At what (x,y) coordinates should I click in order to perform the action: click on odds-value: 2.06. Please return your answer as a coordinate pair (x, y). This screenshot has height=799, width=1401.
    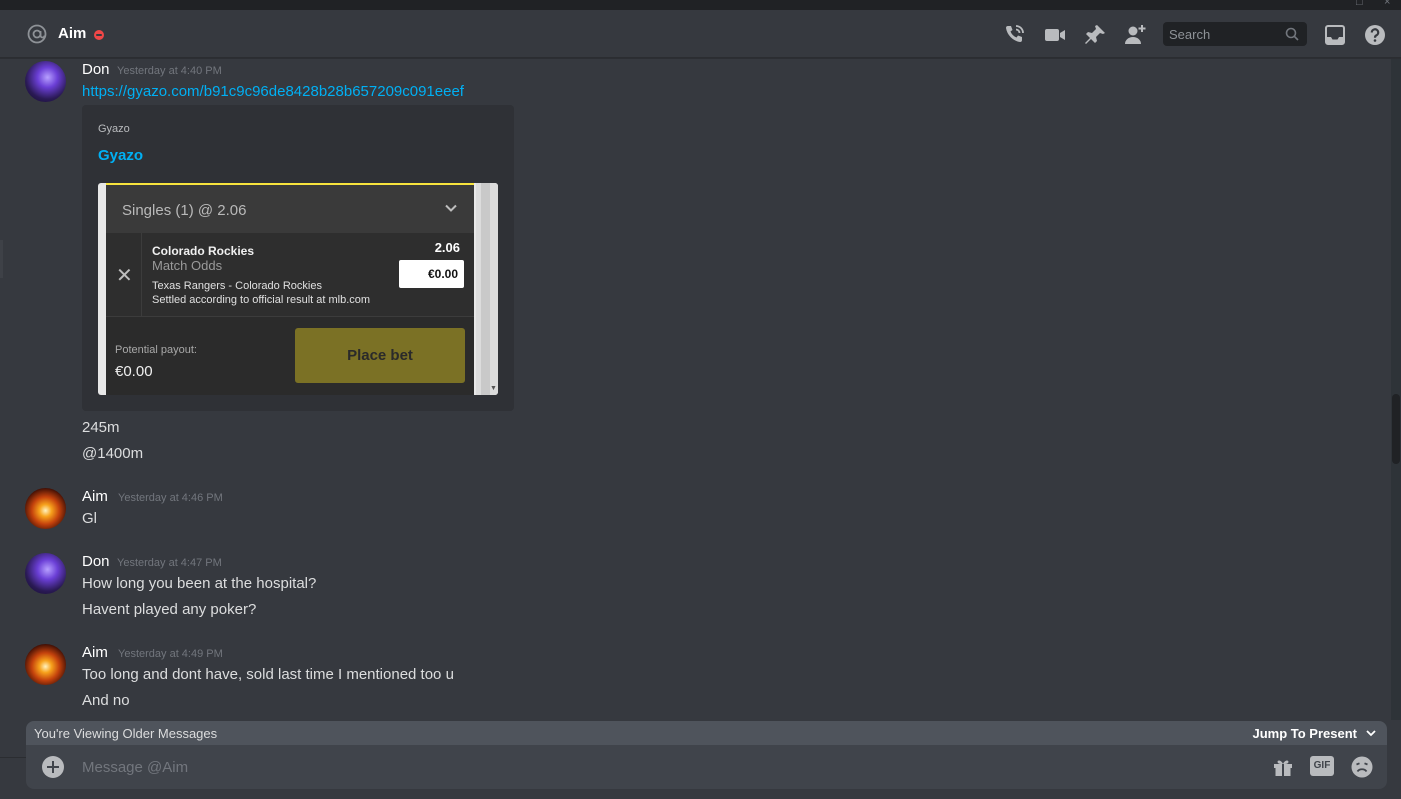
    Looking at the image, I should click on (447, 247).